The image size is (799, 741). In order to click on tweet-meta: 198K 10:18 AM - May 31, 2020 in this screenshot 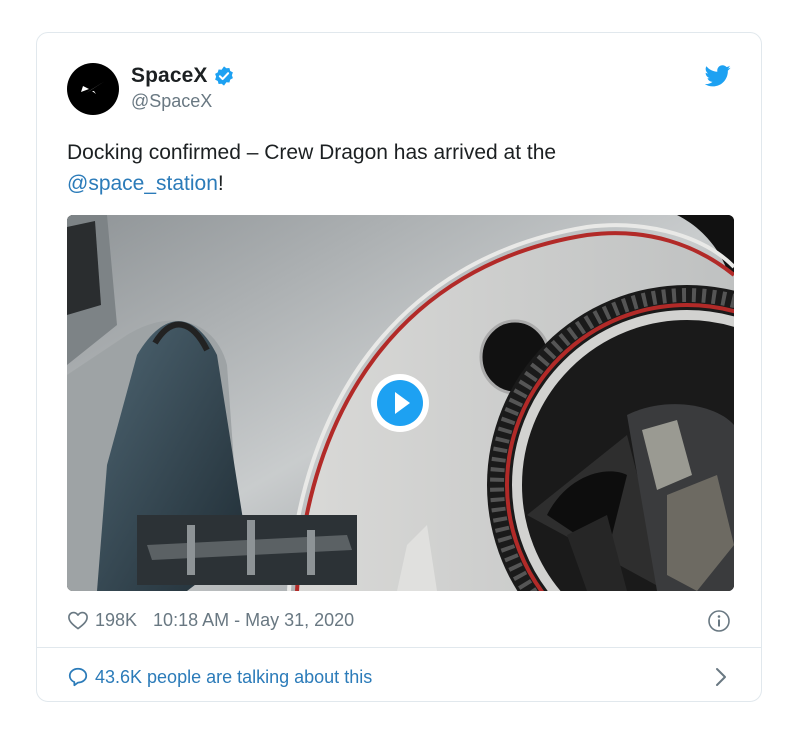, I will do `click(399, 620)`.